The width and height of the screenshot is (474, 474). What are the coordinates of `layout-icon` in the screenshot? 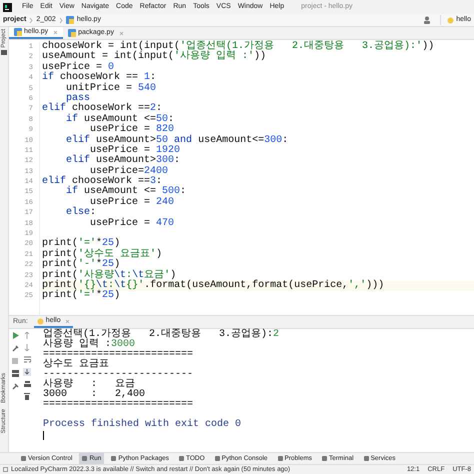 It's located at (15, 373).